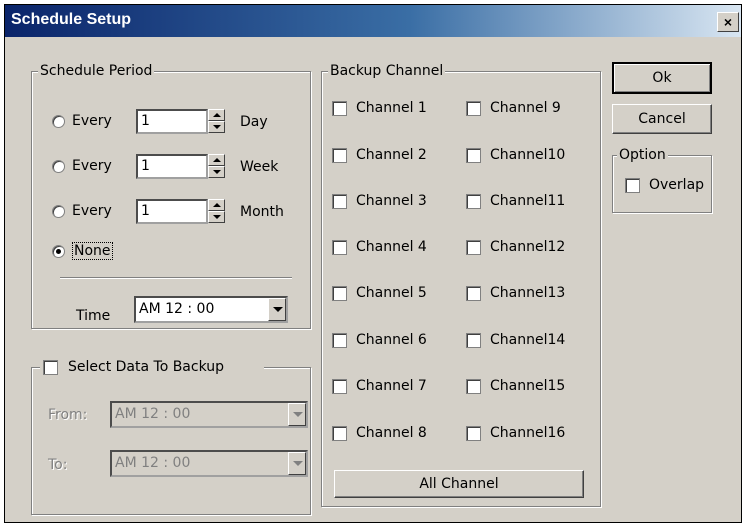  I want to click on channel-label: Channel 9, so click(525, 108).